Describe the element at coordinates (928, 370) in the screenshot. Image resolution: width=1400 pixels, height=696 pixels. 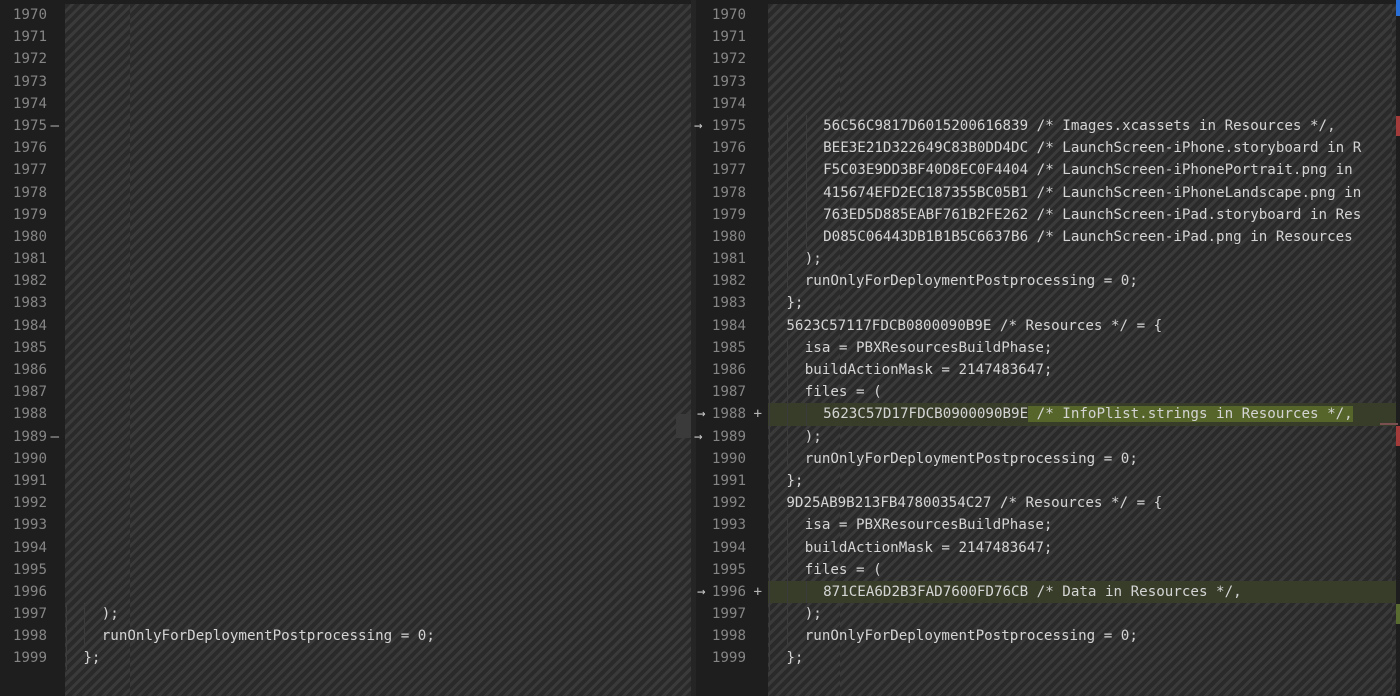
I see `code-text: buildActionMask = 2147483647;` at that location.